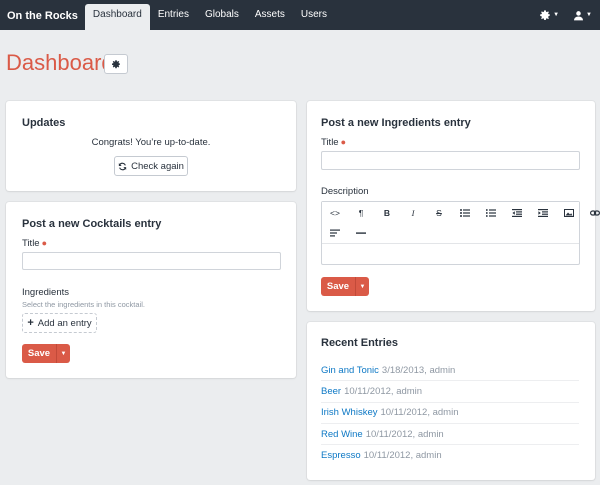  I want to click on user-icon, so click(579, 15).